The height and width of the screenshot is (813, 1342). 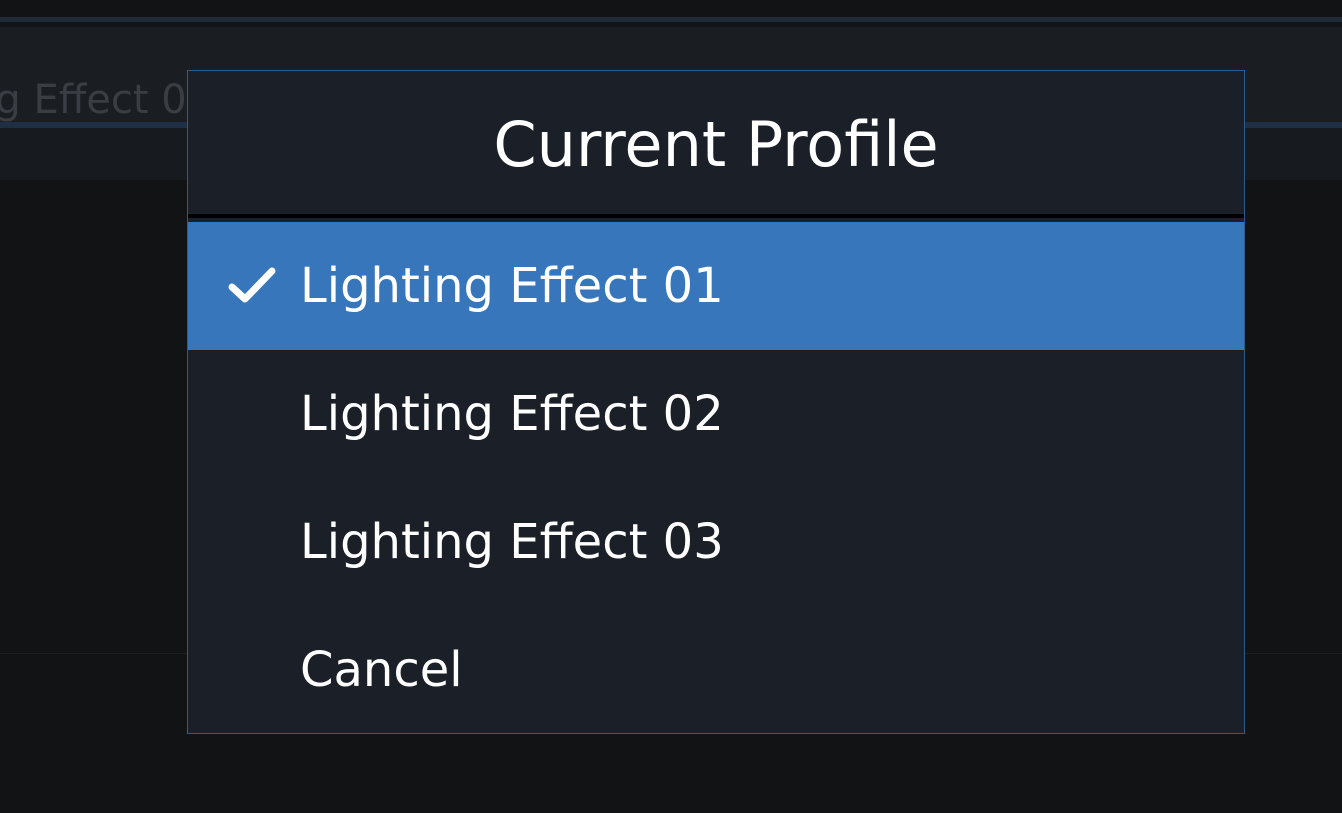 What do you see at coordinates (512, 286) in the screenshot?
I see `menu-item-label: Lighting Effect 01` at bounding box center [512, 286].